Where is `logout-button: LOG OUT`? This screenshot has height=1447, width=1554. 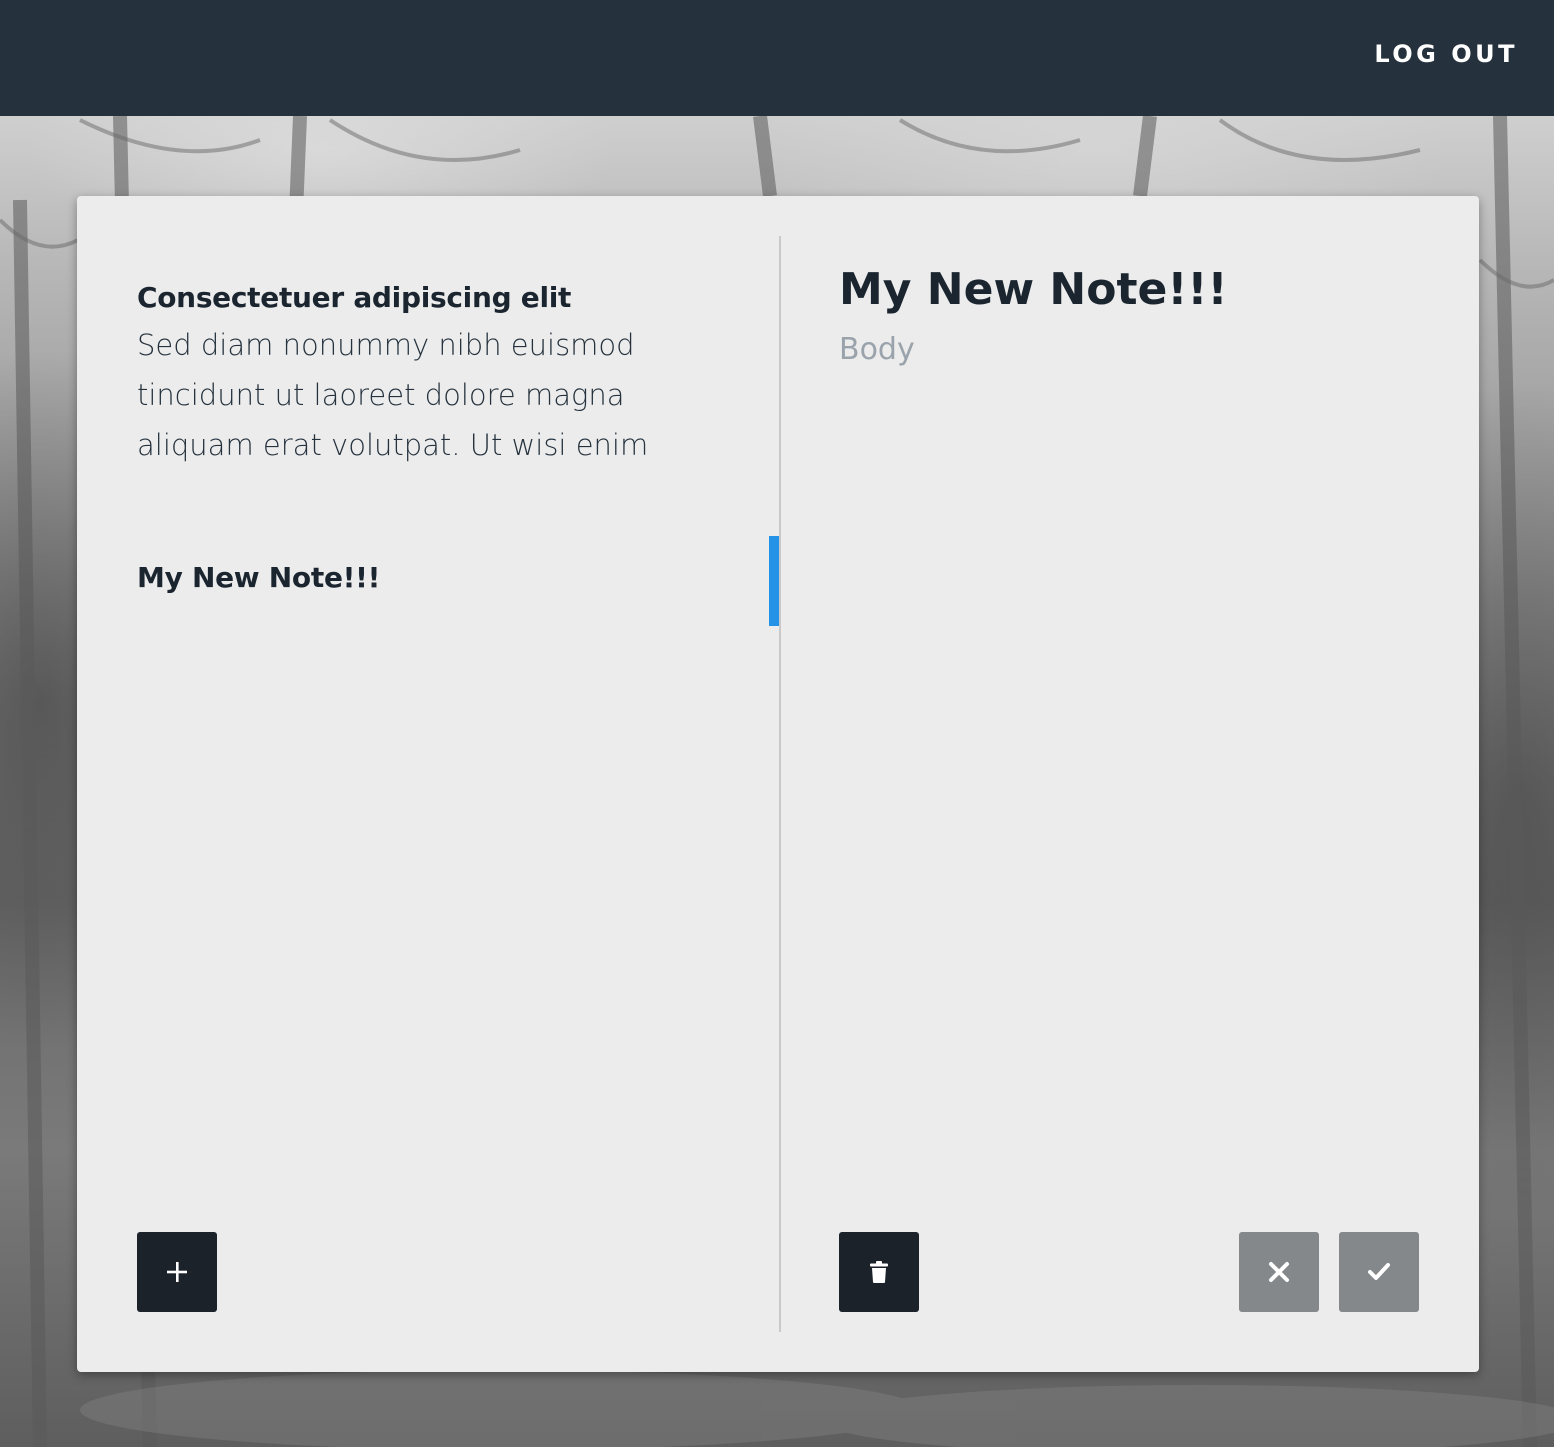
logout-button: LOG OUT is located at coordinates (1446, 54).